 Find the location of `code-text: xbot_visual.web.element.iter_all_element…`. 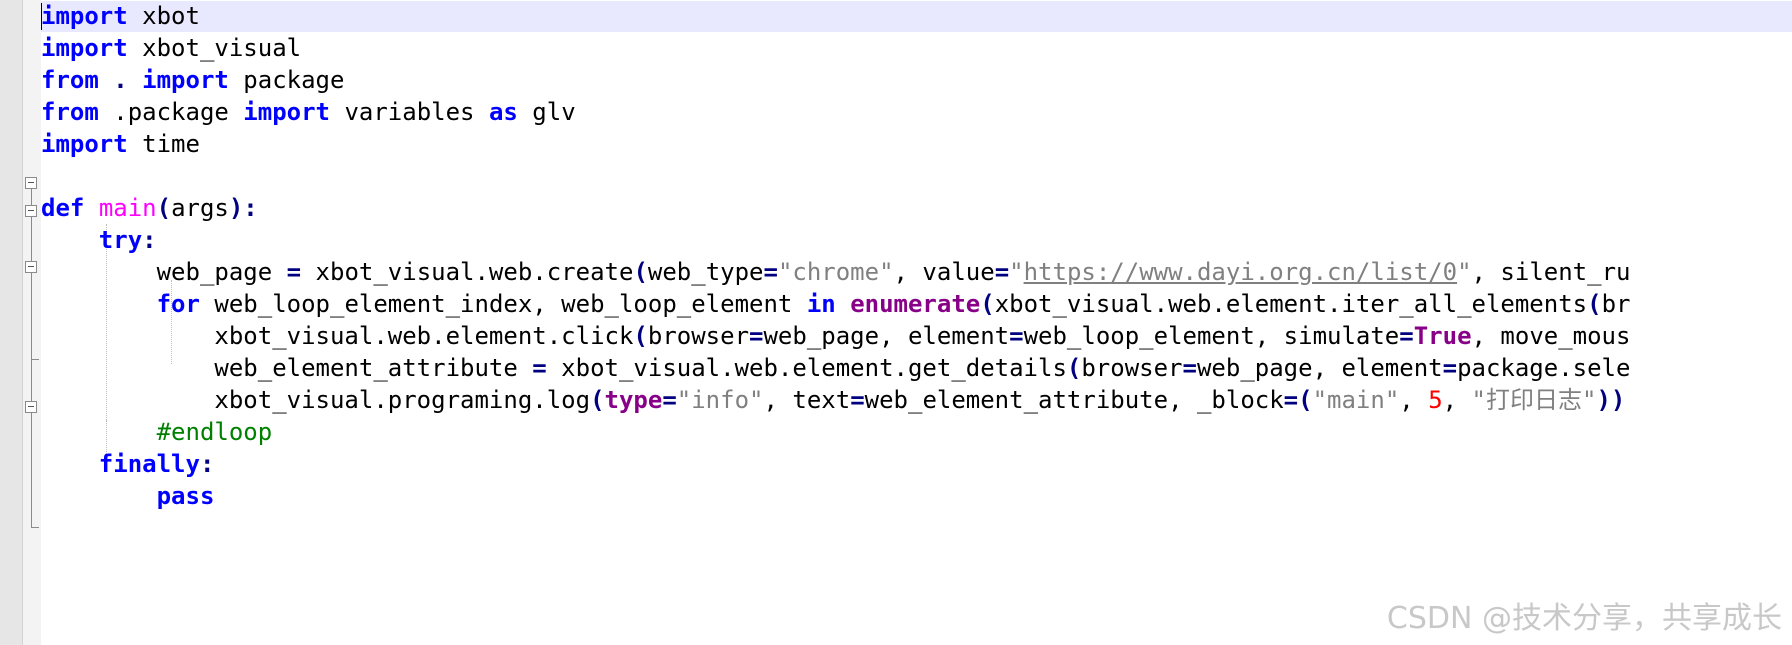

code-text: xbot_visual.web.element.iter_all_element… is located at coordinates (1291, 304).